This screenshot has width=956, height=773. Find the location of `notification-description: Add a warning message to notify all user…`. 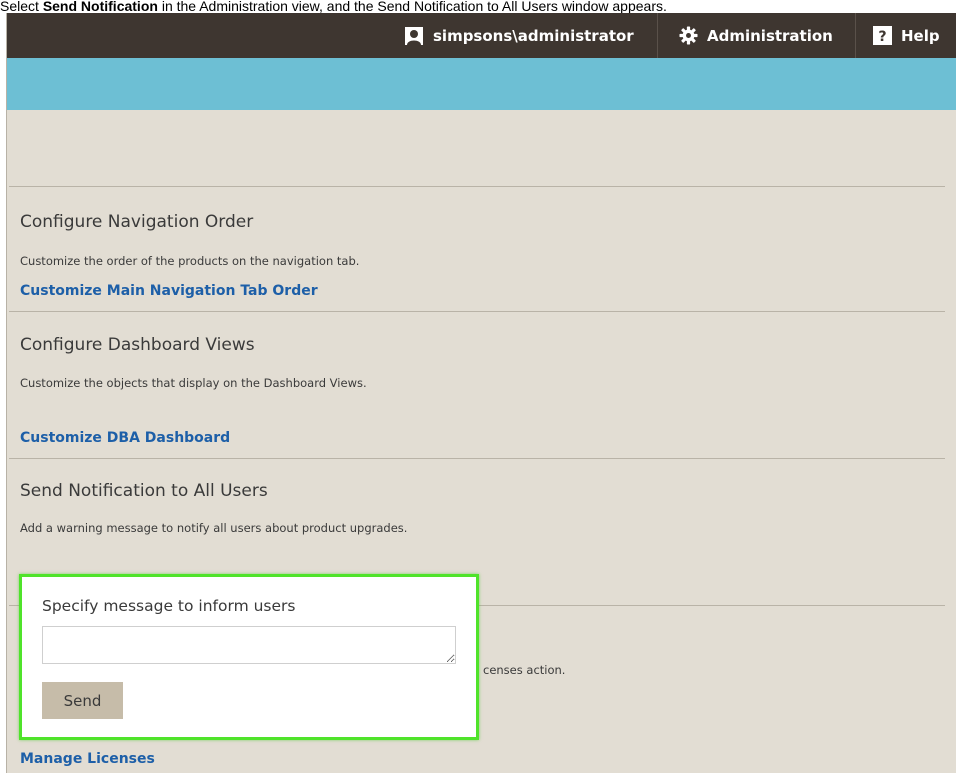

notification-description: Add a warning message to notify all user… is located at coordinates (214, 528).